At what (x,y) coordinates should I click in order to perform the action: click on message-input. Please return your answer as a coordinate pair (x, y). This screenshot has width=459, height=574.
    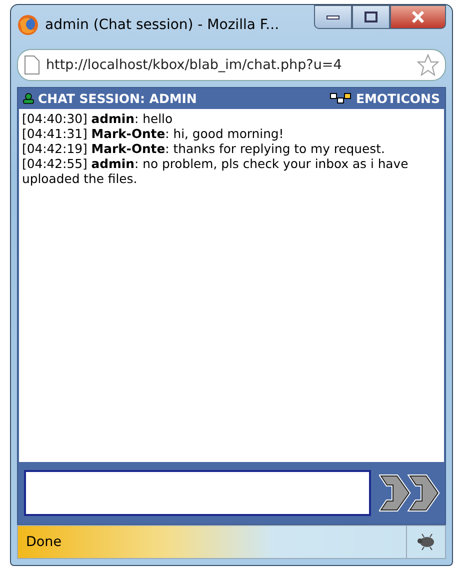
    Looking at the image, I should click on (197, 493).